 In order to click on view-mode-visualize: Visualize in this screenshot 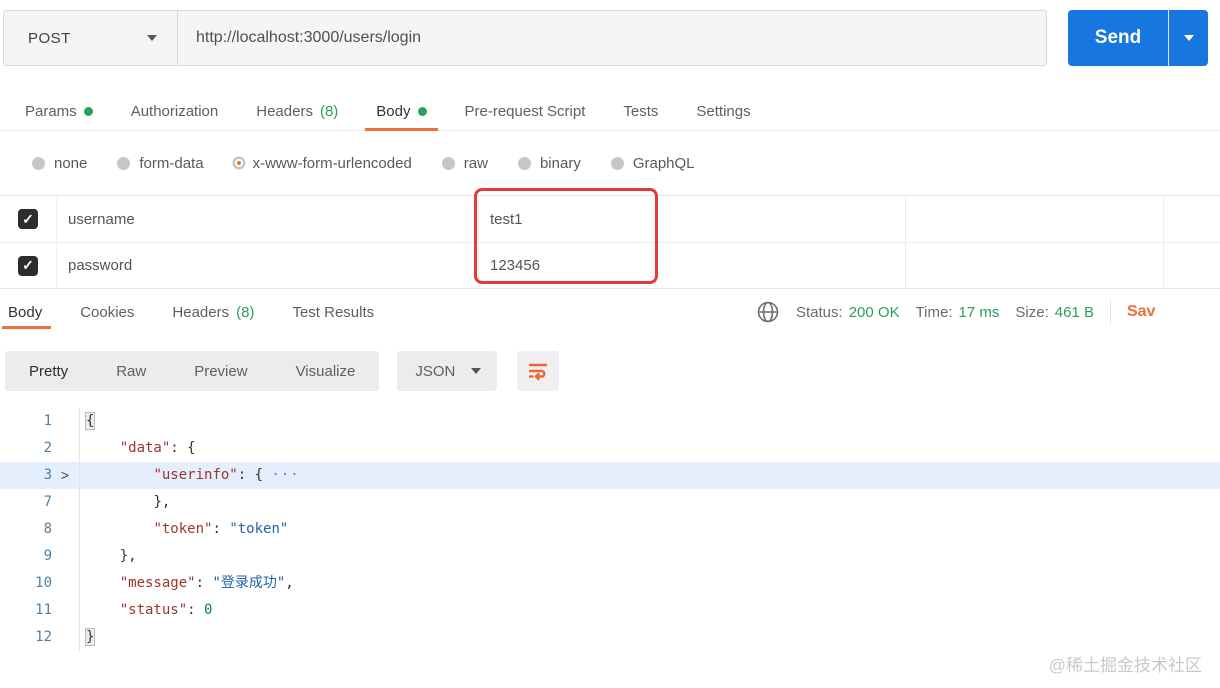, I will do `click(326, 371)`.